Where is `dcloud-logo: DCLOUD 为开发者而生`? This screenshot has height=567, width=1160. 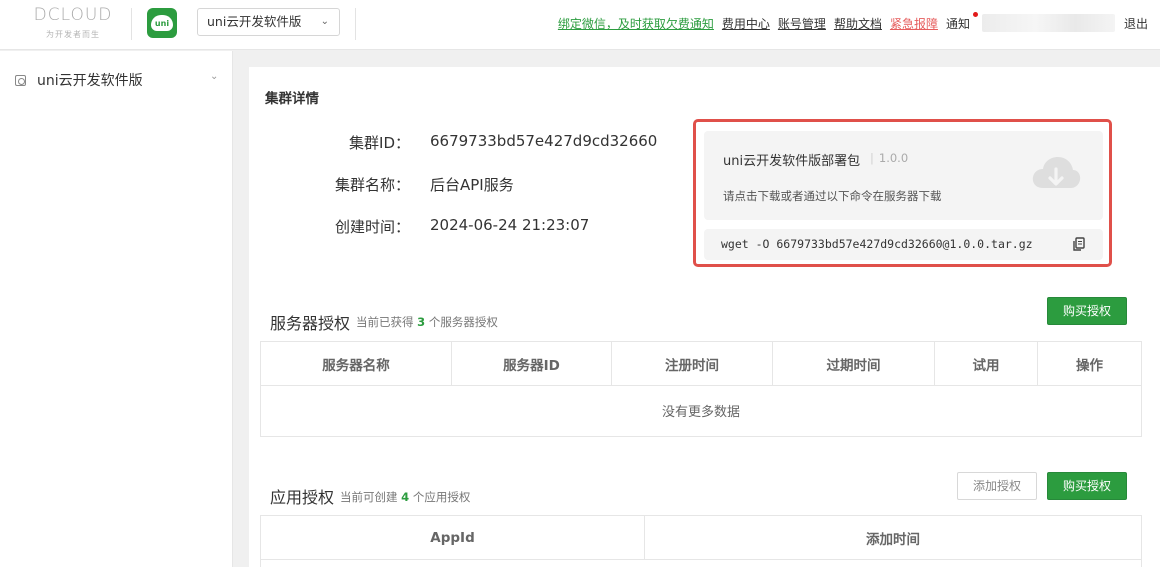
dcloud-logo: DCLOUD 为开发者而生 is located at coordinates (73, 23).